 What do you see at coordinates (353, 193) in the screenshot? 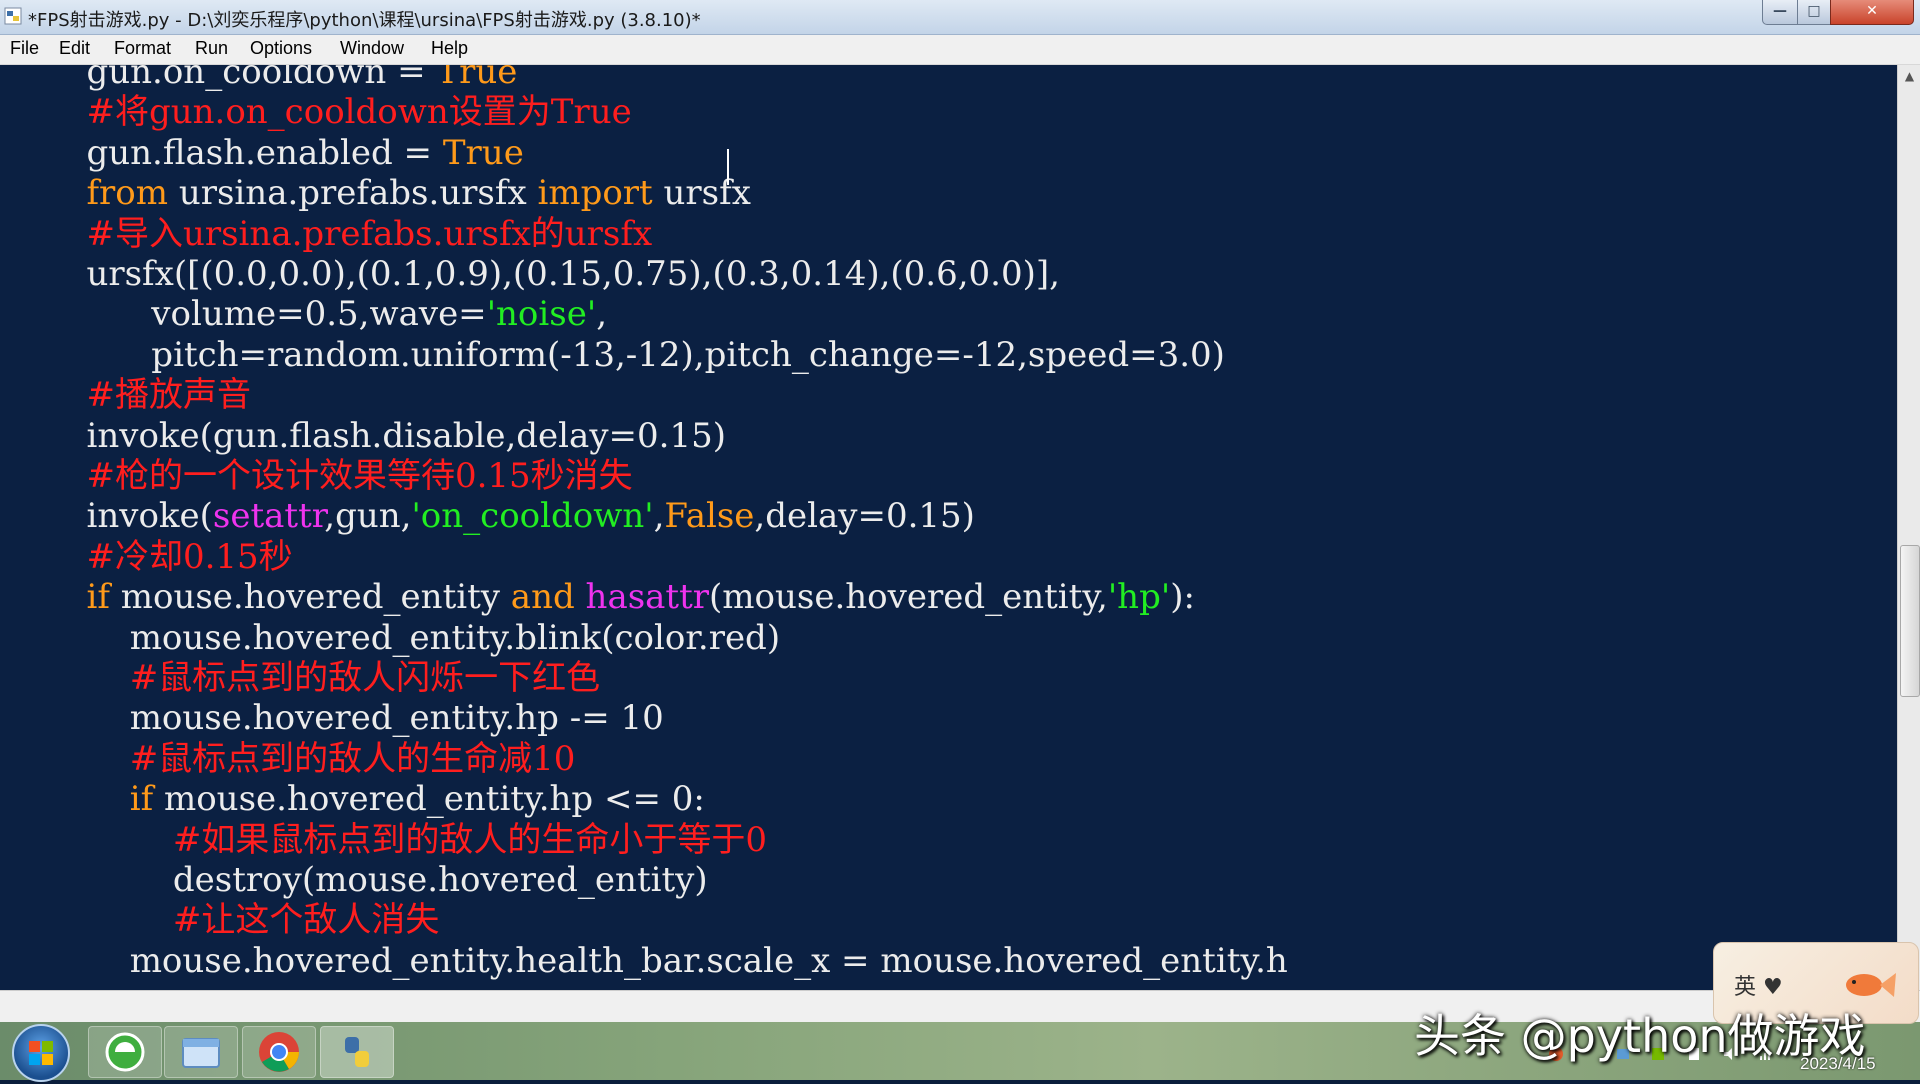
I see `code-token: ursina.prefabs.ursfx` at bounding box center [353, 193].